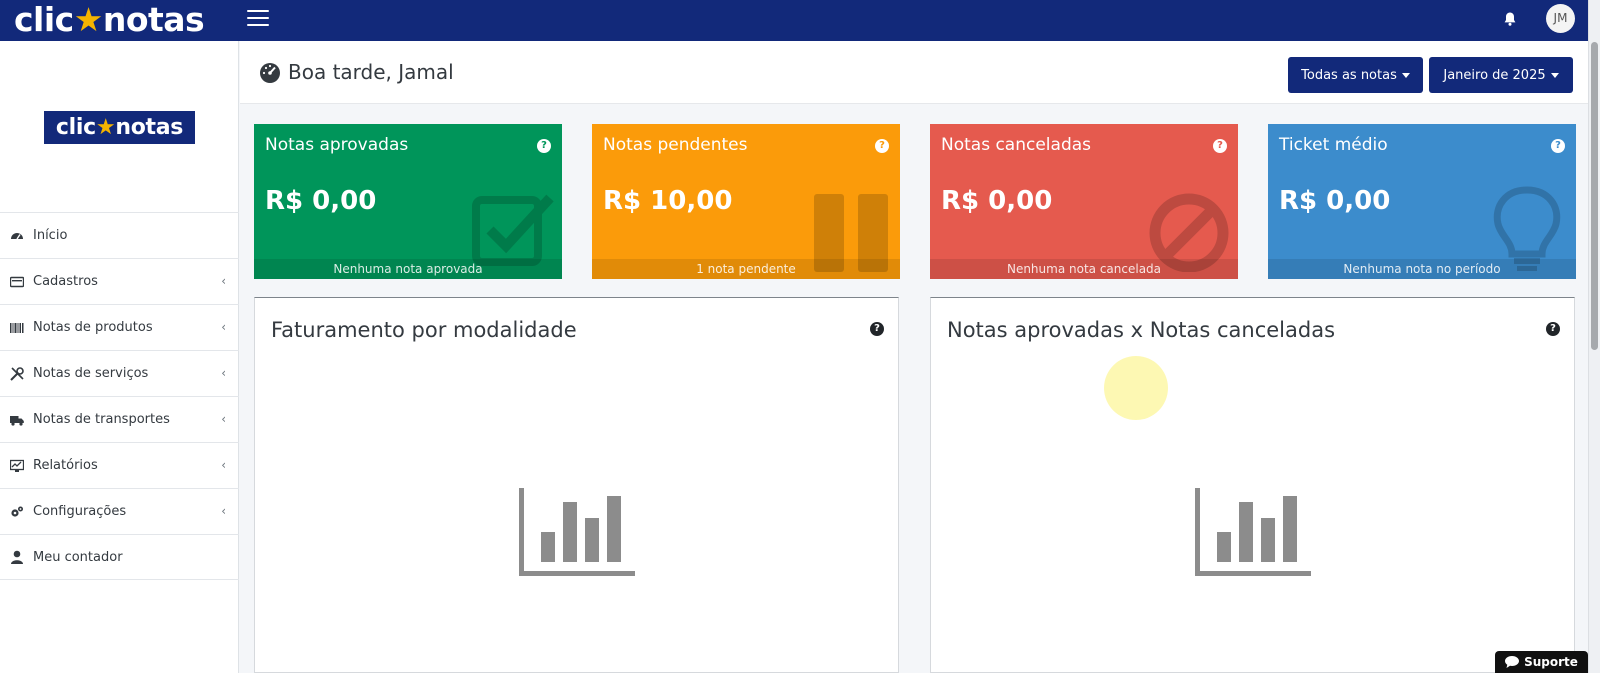 Image resolution: width=1600 pixels, height=673 pixels. Describe the element at coordinates (1084, 269) in the screenshot. I see `card-footer: Nenhuma nota cancelada` at that location.